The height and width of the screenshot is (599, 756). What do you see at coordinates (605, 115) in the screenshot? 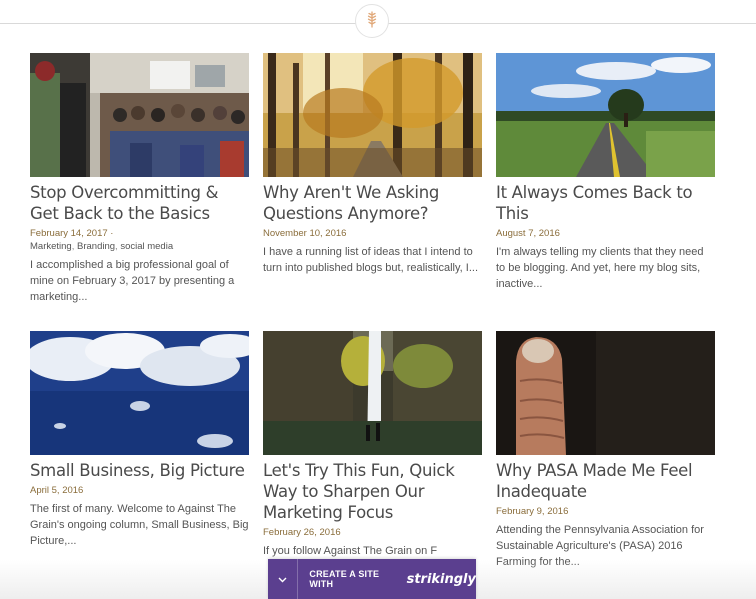
I see `post-thumbnail-road` at bounding box center [605, 115].